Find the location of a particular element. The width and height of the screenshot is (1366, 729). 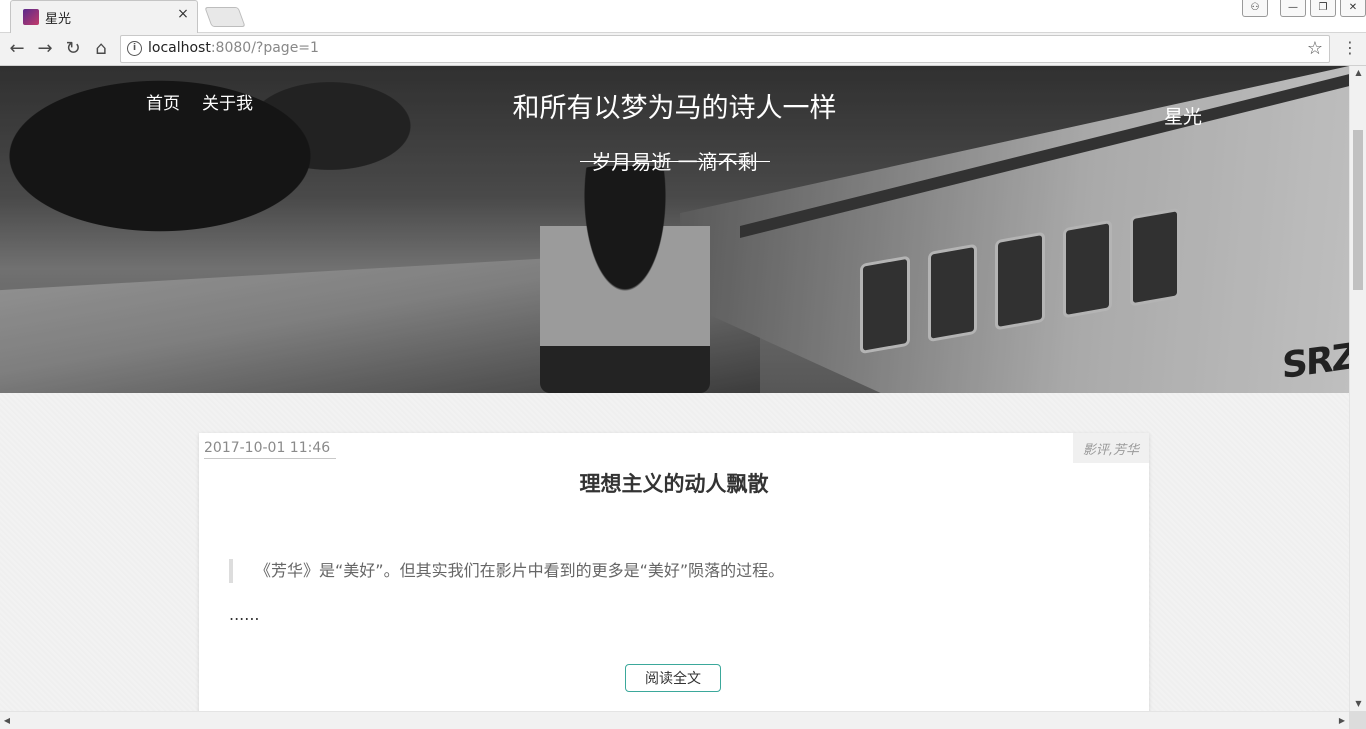

browser-tab-strip: 星光 × ⚇ — ❐ ✕ is located at coordinates (683, 16).